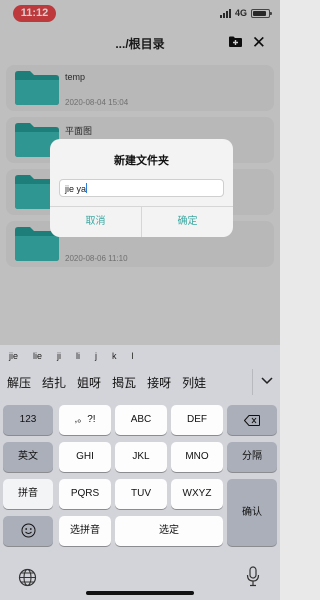  Describe the element at coordinates (197, 494) in the screenshot. I see `key-wxyz: WXYZ` at that location.